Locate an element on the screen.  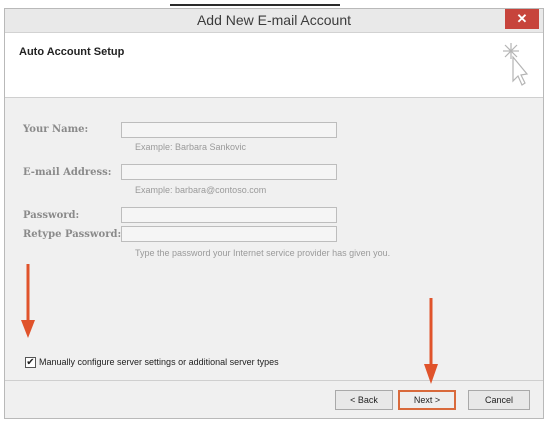
password-field is located at coordinates (229, 215).